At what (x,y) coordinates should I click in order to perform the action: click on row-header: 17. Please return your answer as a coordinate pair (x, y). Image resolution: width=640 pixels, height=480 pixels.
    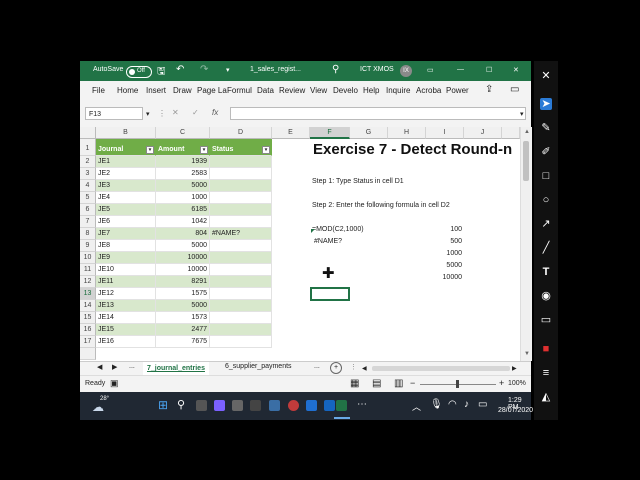
    Looking at the image, I should click on (88, 342).